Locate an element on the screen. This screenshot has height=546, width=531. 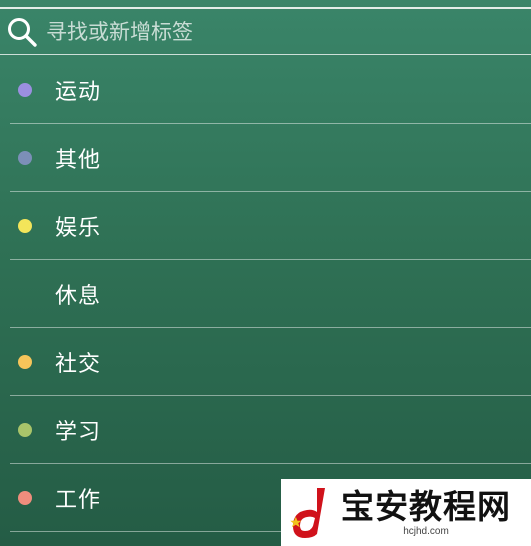
search-bar is located at coordinates (265, 32).